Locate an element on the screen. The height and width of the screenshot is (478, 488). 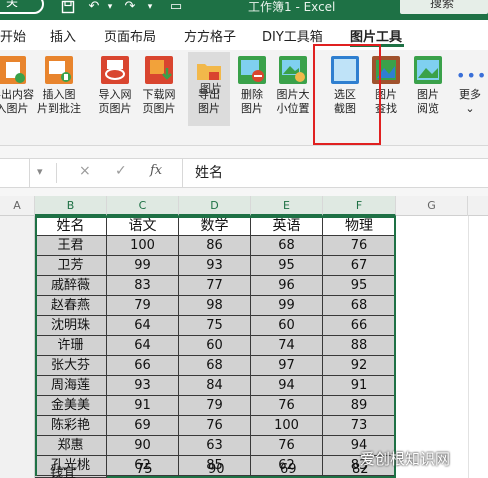
formula-input: 姓名 is located at coordinates (335, 173).